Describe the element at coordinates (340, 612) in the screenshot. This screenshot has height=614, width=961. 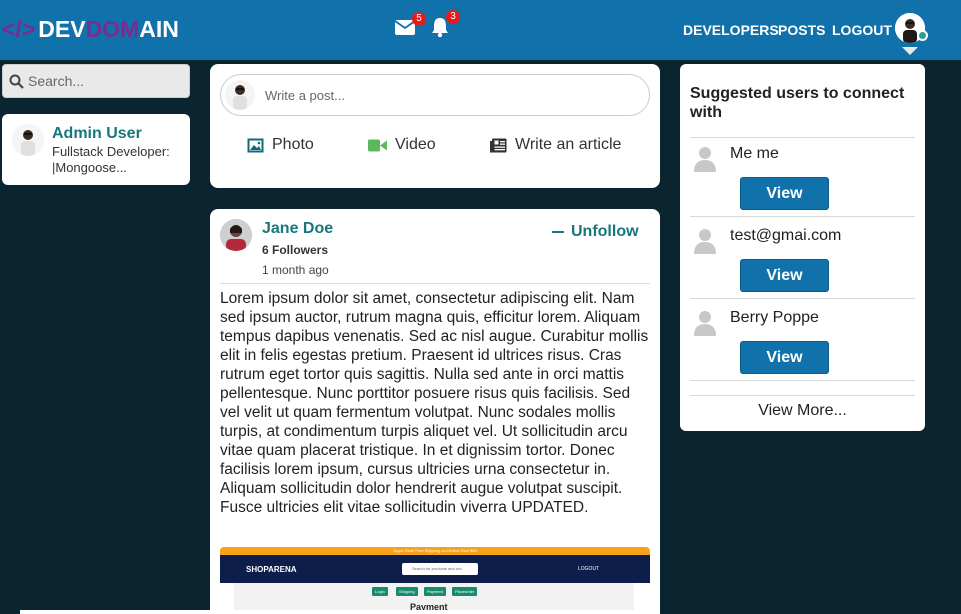
I see `page-bottom-edge` at that location.